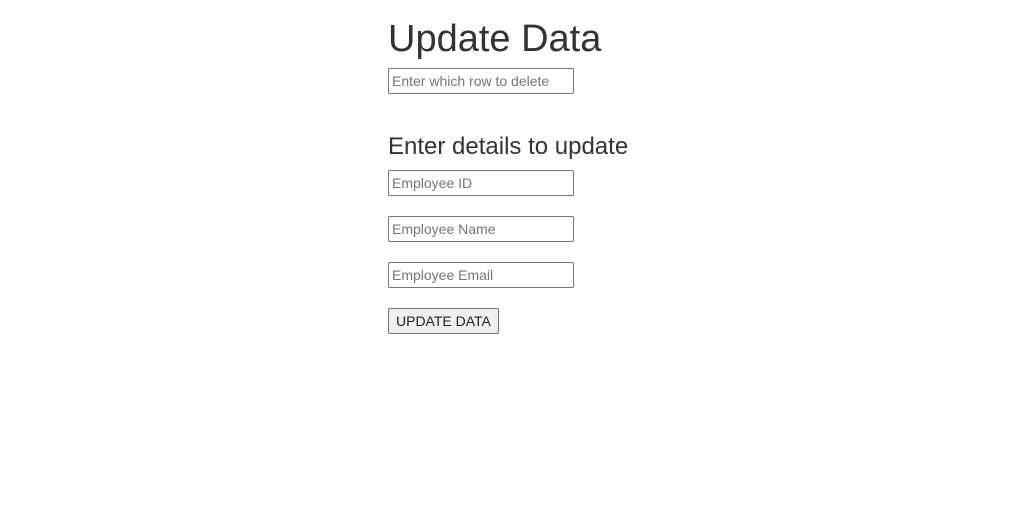 The height and width of the screenshot is (508, 1031). Describe the element at coordinates (481, 275) in the screenshot. I see `employee-email-field` at that location.